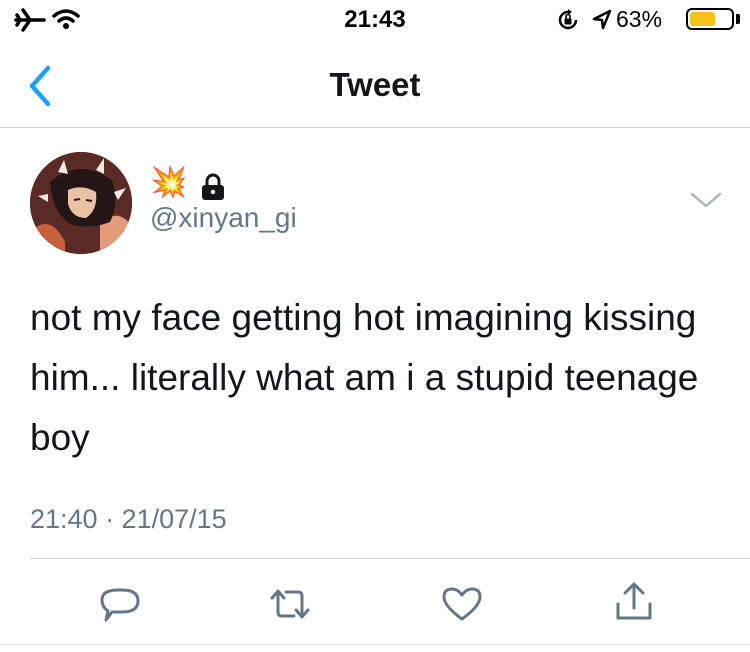  I want to click on location-icon, so click(602, 22).